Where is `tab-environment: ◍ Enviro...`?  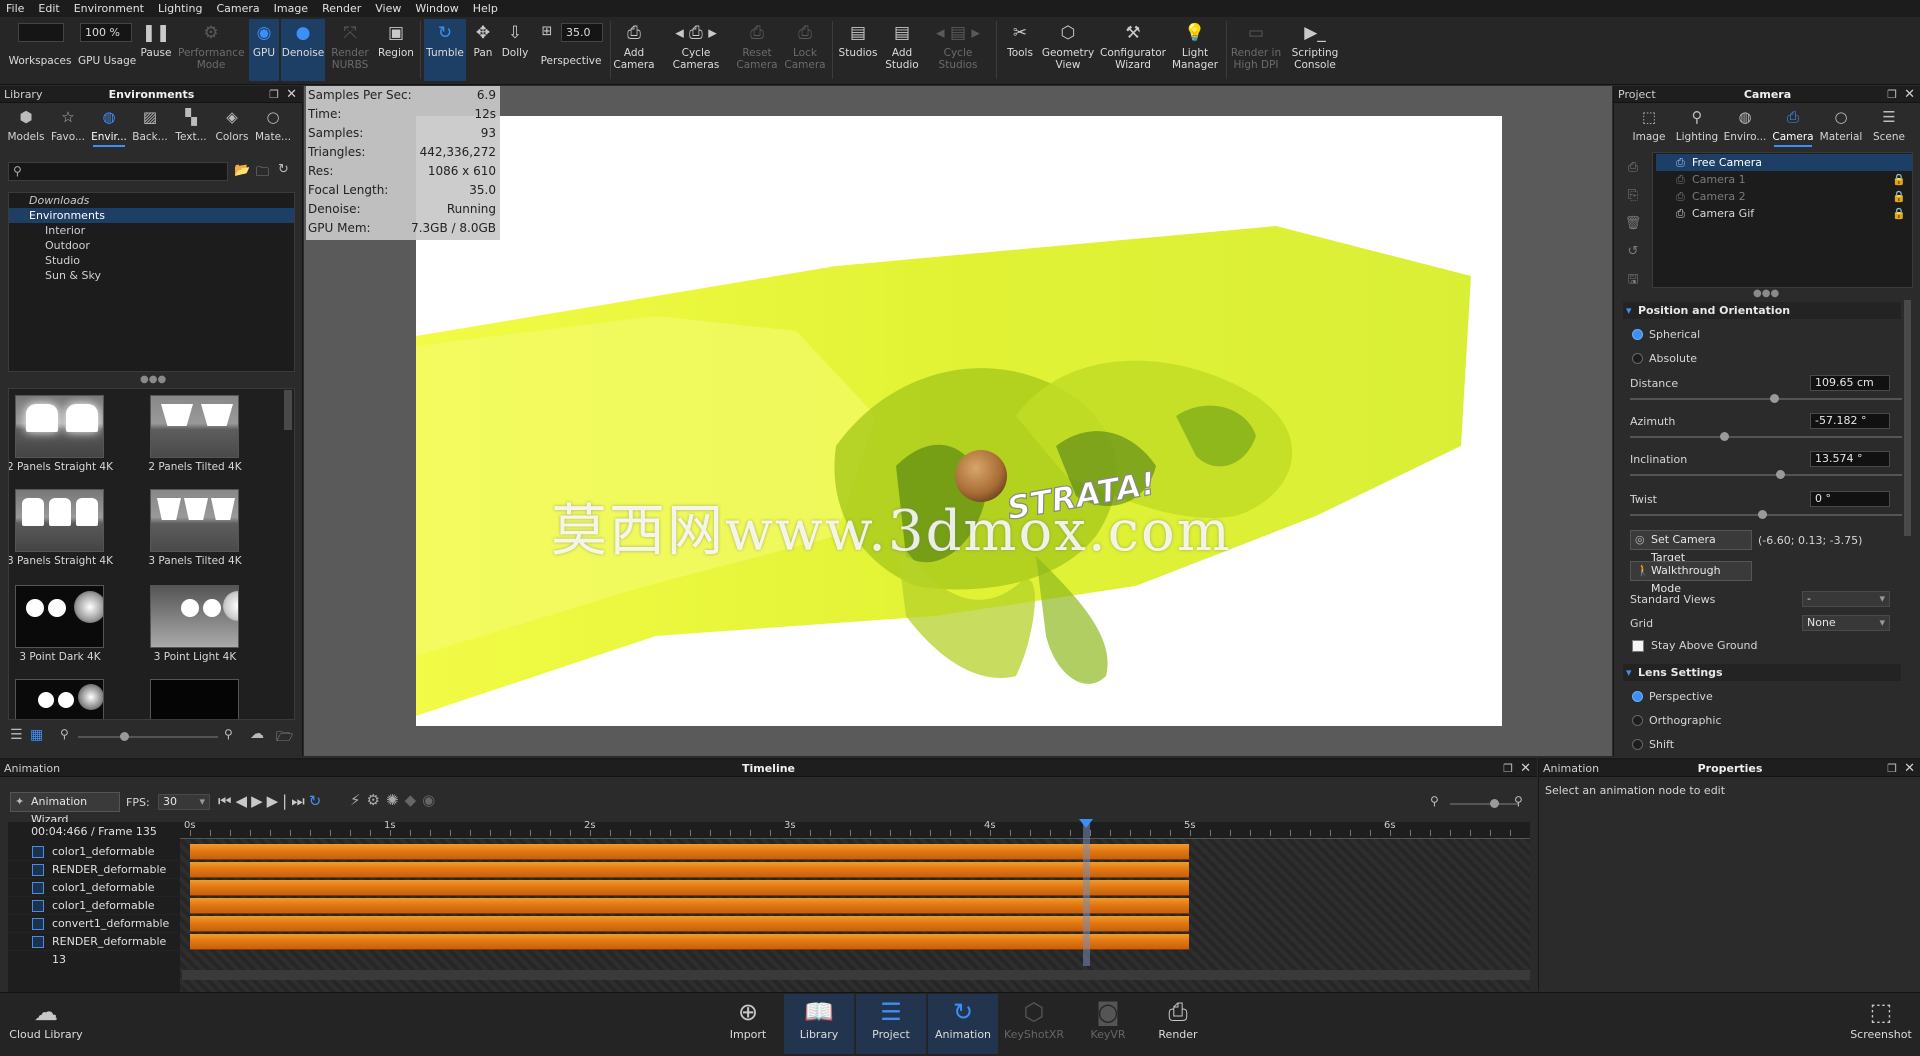 tab-environment: ◍ Enviro... is located at coordinates (1745, 127).